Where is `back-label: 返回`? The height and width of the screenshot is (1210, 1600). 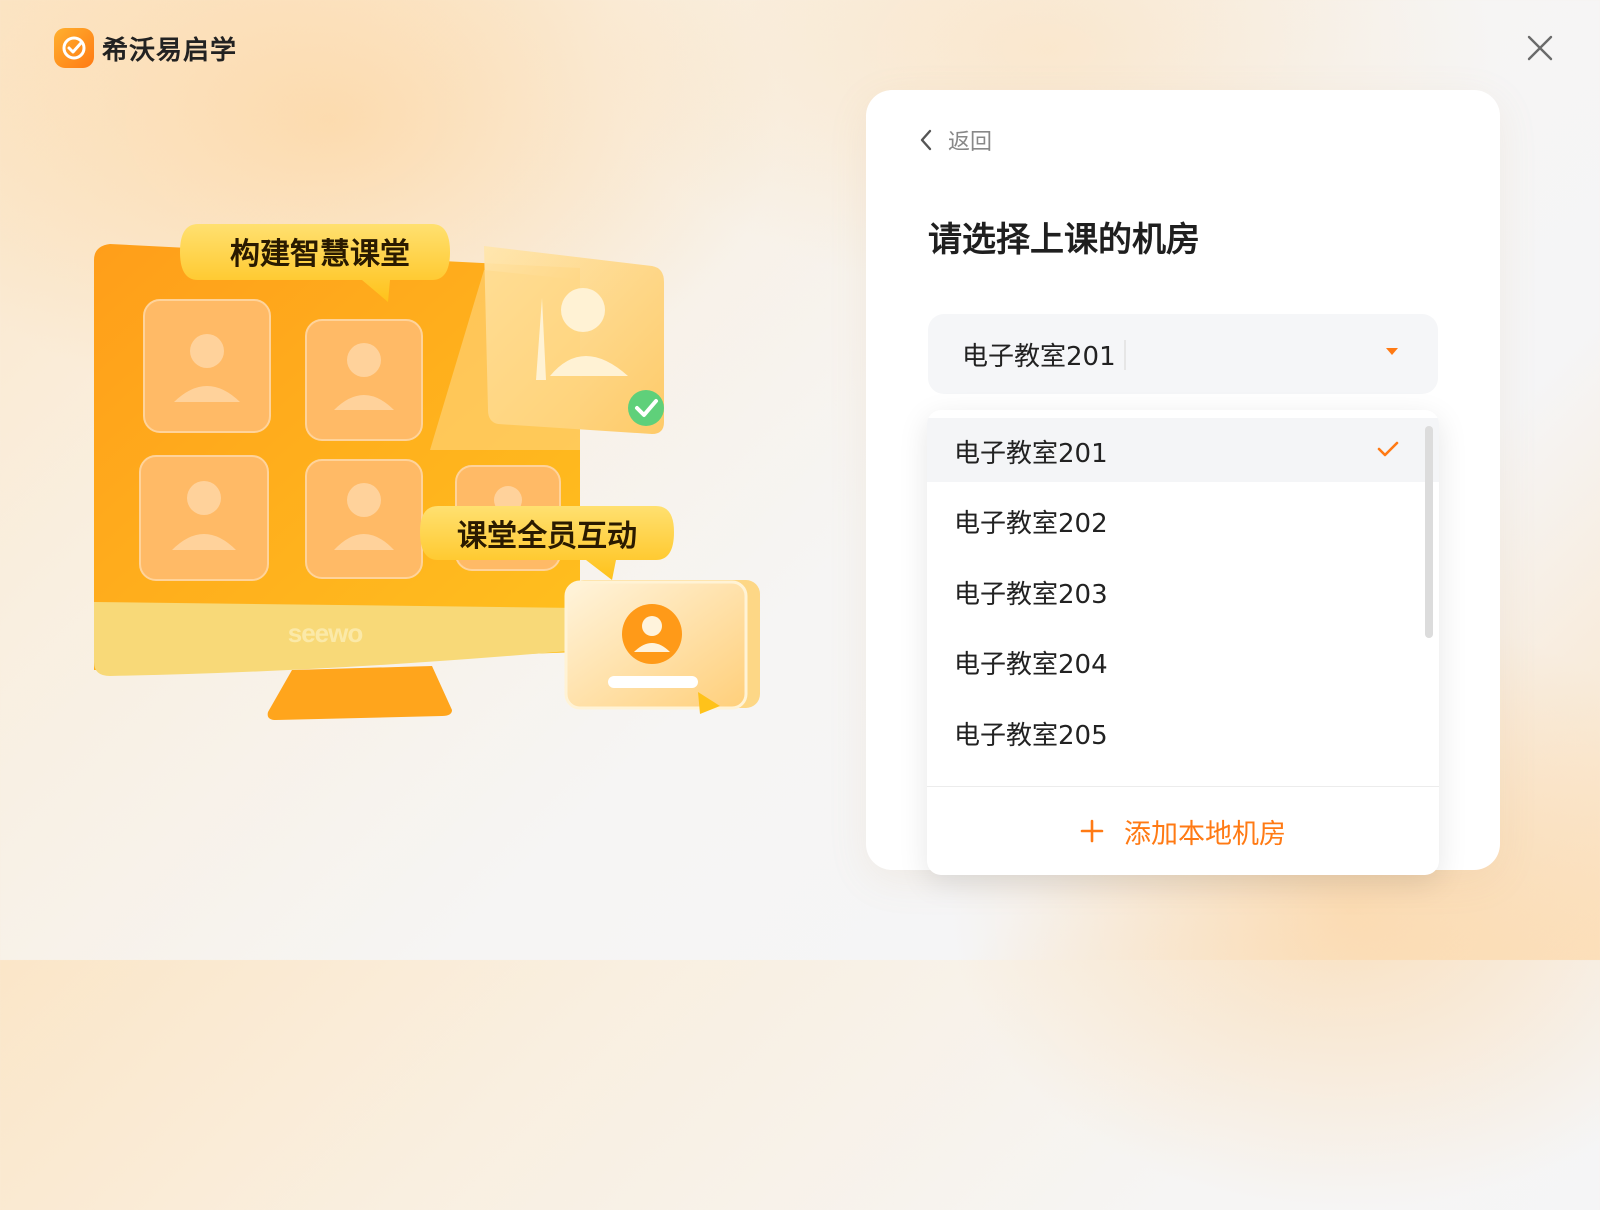
back-label: 返回 is located at coordinates (970, 142).